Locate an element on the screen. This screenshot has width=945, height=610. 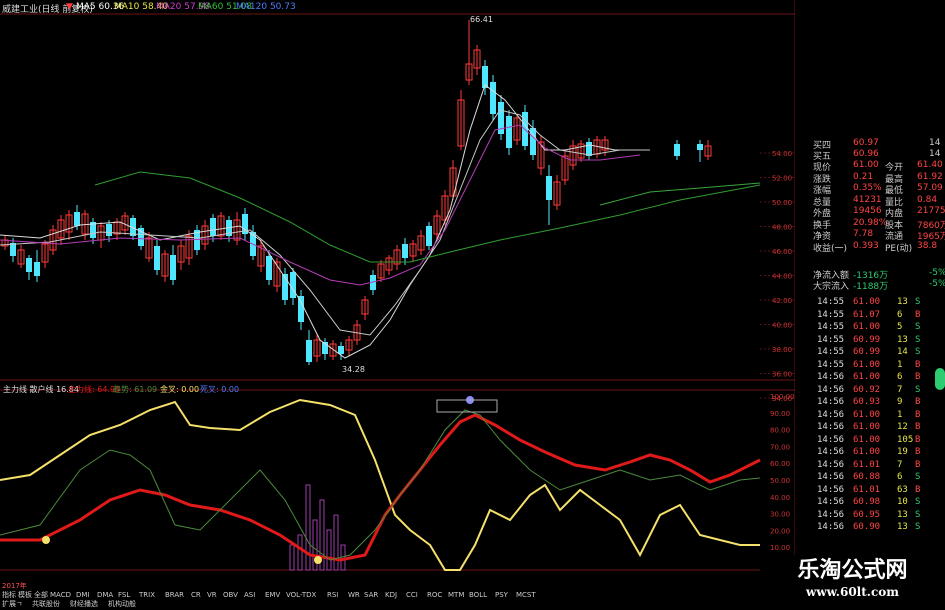
tick-row: 14:56 61.00 12 B is located at coordinates (881, 428).